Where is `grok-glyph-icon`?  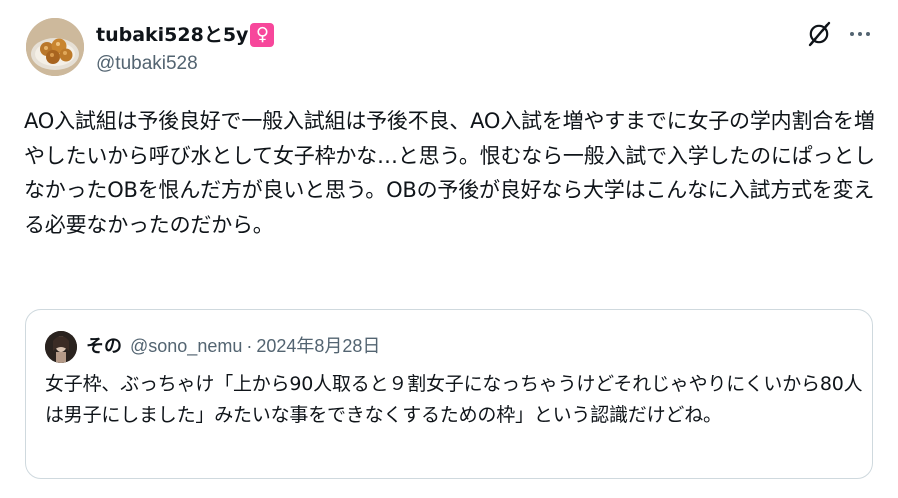 grok-glyph-icon is located at coordinates (819, 34).